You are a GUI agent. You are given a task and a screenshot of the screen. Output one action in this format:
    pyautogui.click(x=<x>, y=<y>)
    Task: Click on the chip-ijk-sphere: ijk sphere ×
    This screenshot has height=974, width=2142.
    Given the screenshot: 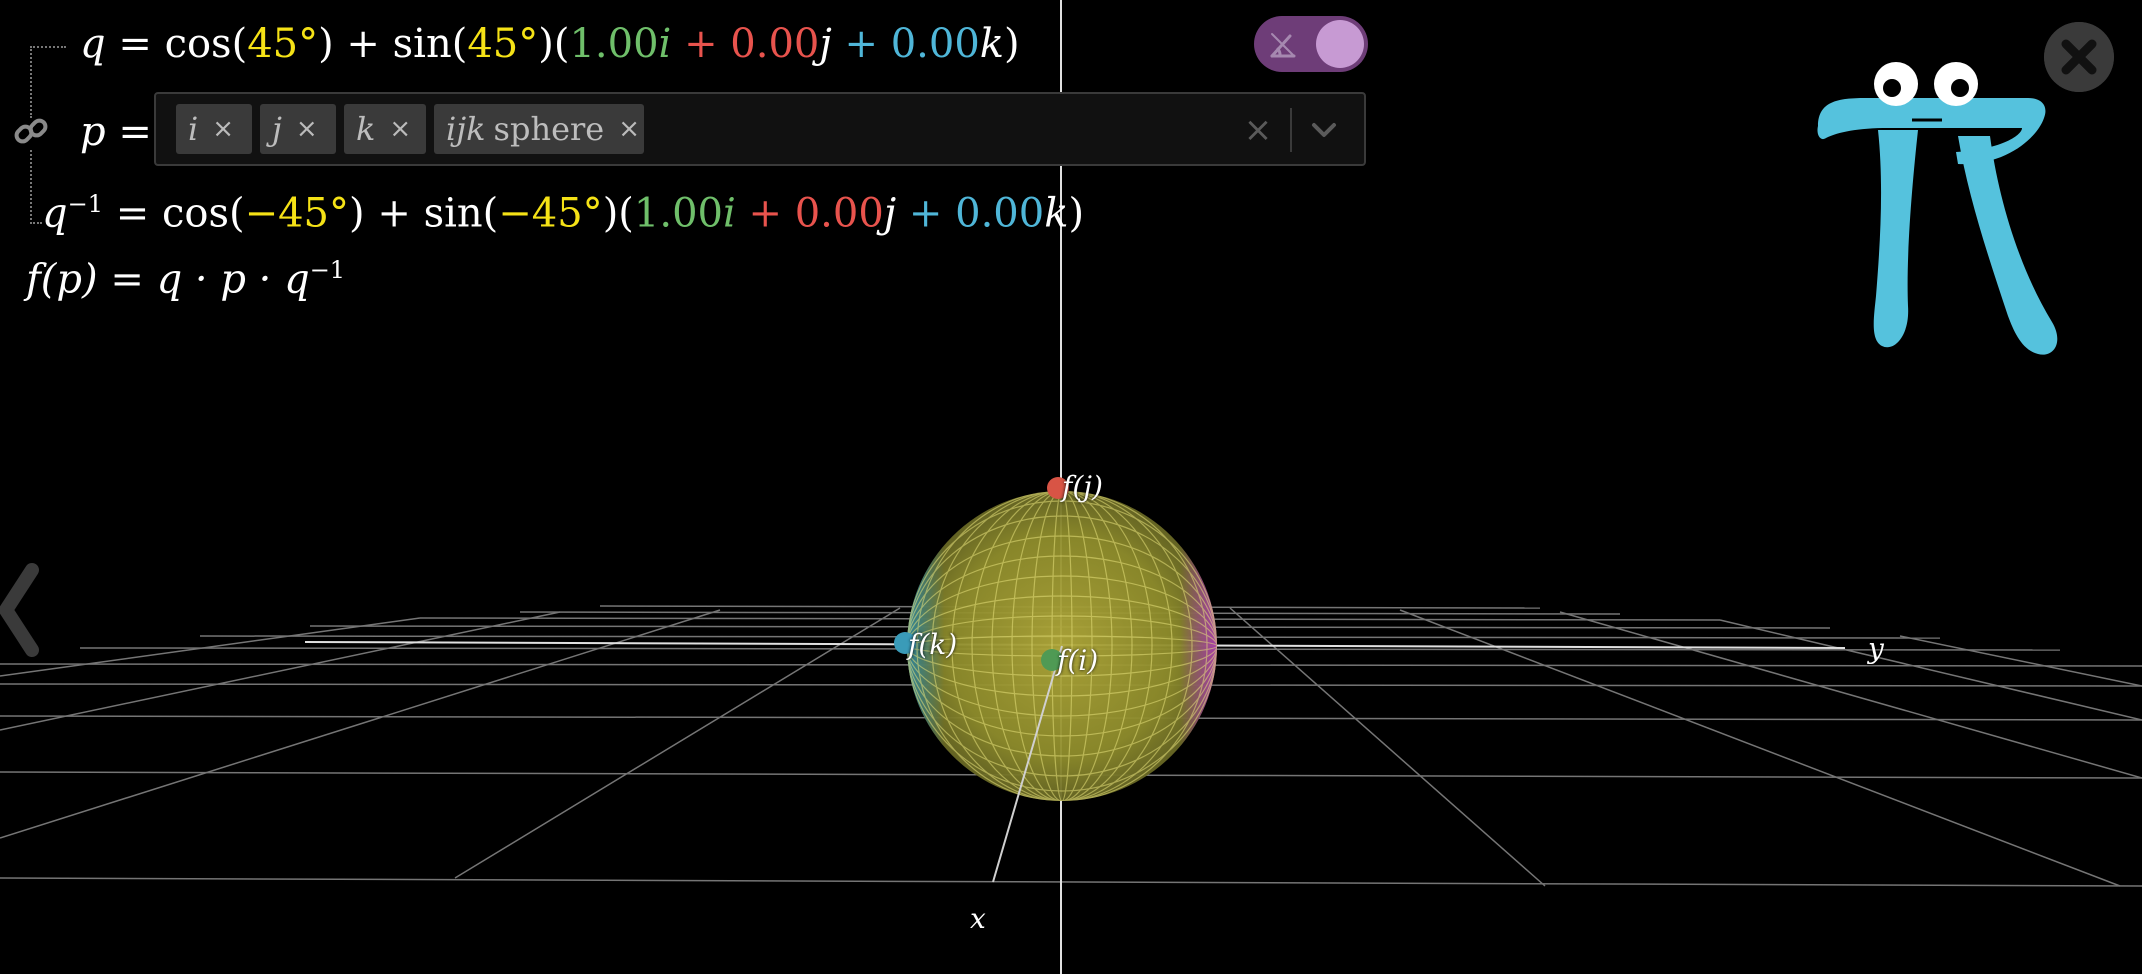 What is the action you would take?
    pyautogui.click(x=539, y=129)
    